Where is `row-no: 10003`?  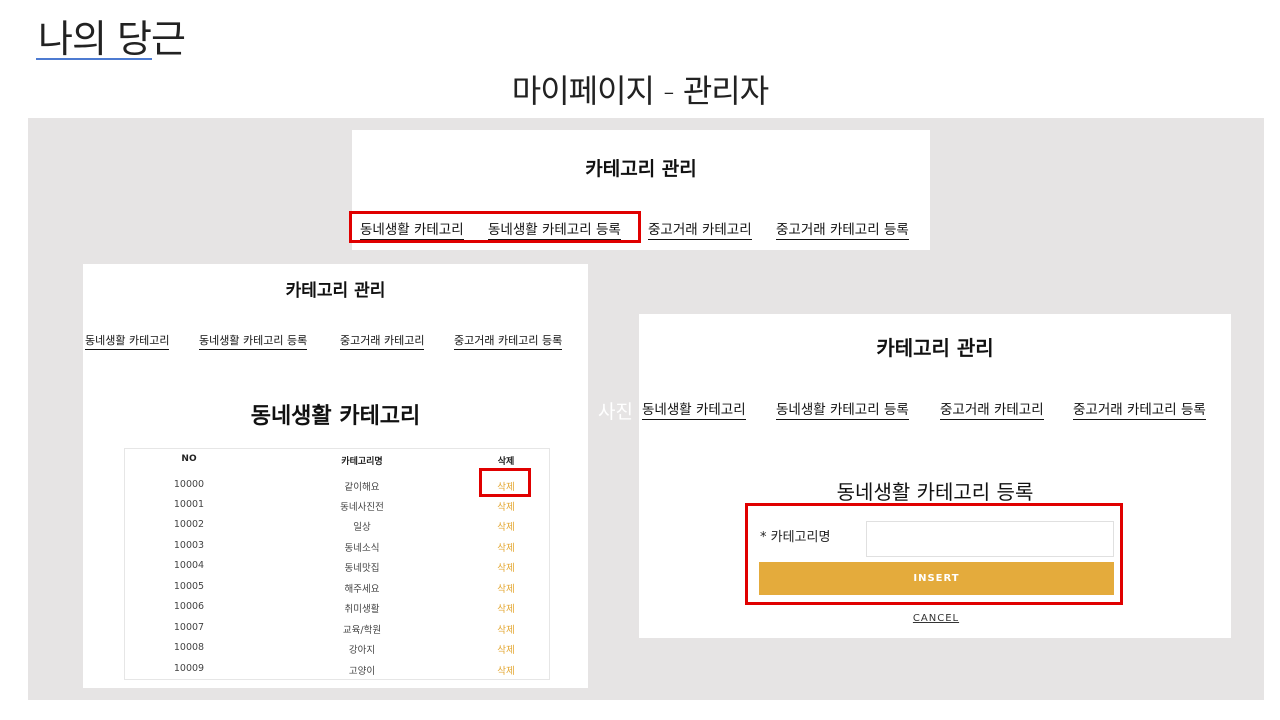 row-no: 10003 is located at coordinates (189, 545).